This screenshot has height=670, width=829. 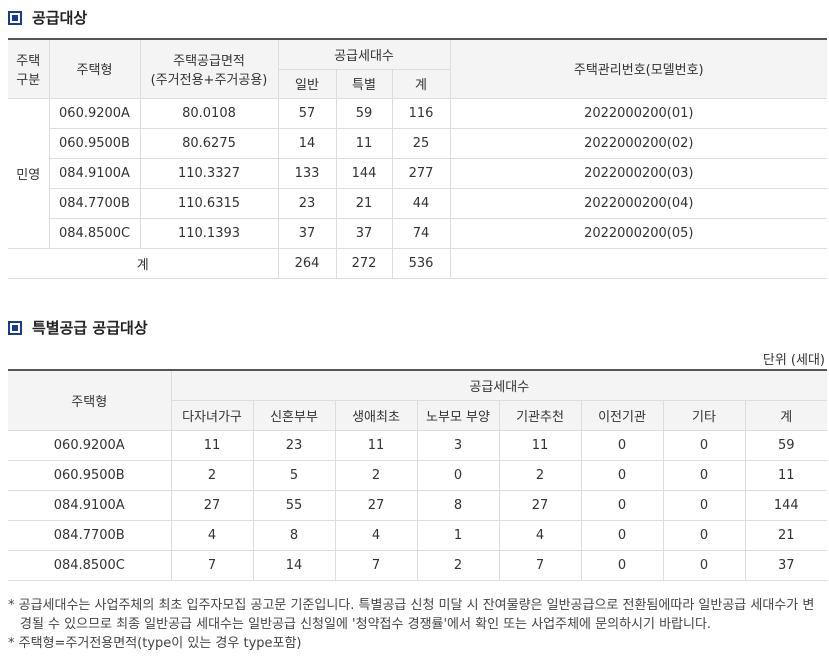 I want to click on type-cell: 084.8500C, so click(x=90, y=565).